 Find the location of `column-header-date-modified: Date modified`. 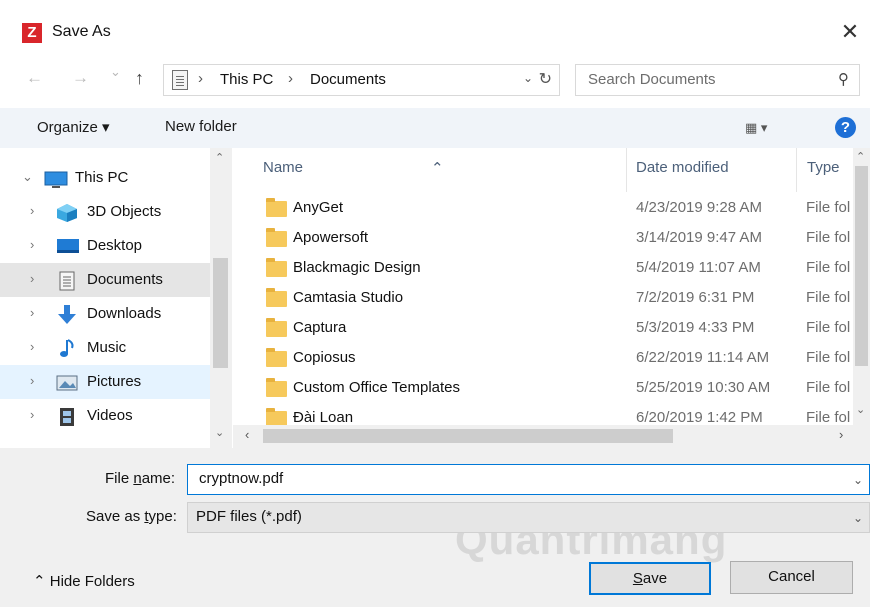

column-header-date-modified: Date modified is located at coordinates (712, 170).